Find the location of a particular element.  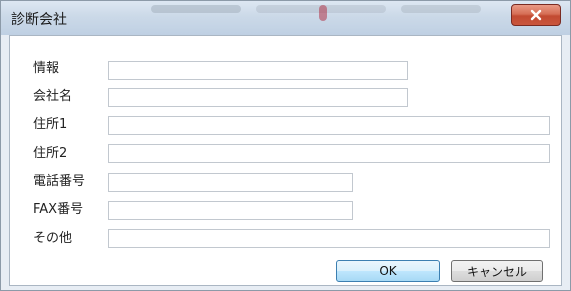

fax-number-field is located at coordinates (230, 210).